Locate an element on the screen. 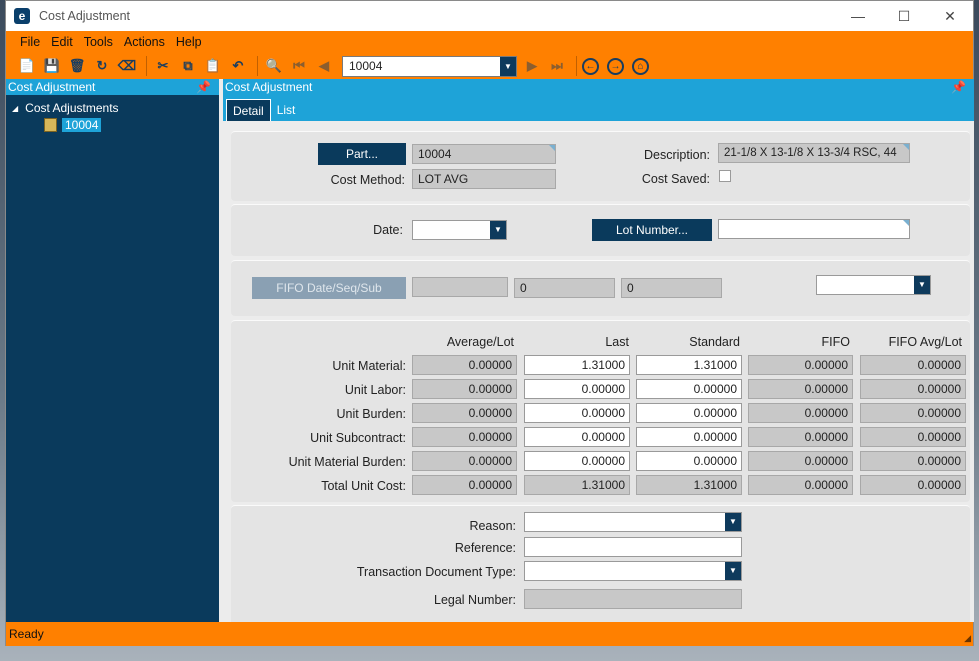 The width and height of the screenshot is (979, 661). description-label: Description: is located at coordinates (677, 155).